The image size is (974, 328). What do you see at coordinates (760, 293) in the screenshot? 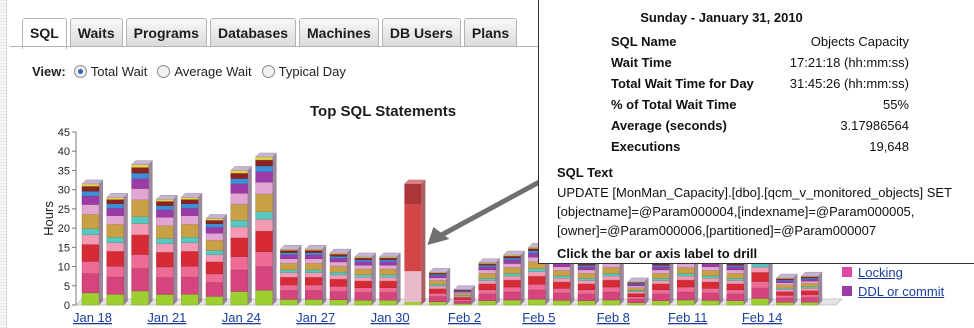
I see `bar-Feb 14-seg-1` at bounding box center [760, 293].